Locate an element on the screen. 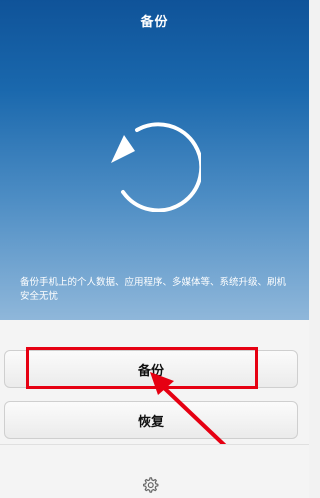  backup-button-label: 备份 is located at coordinates (150, 371).